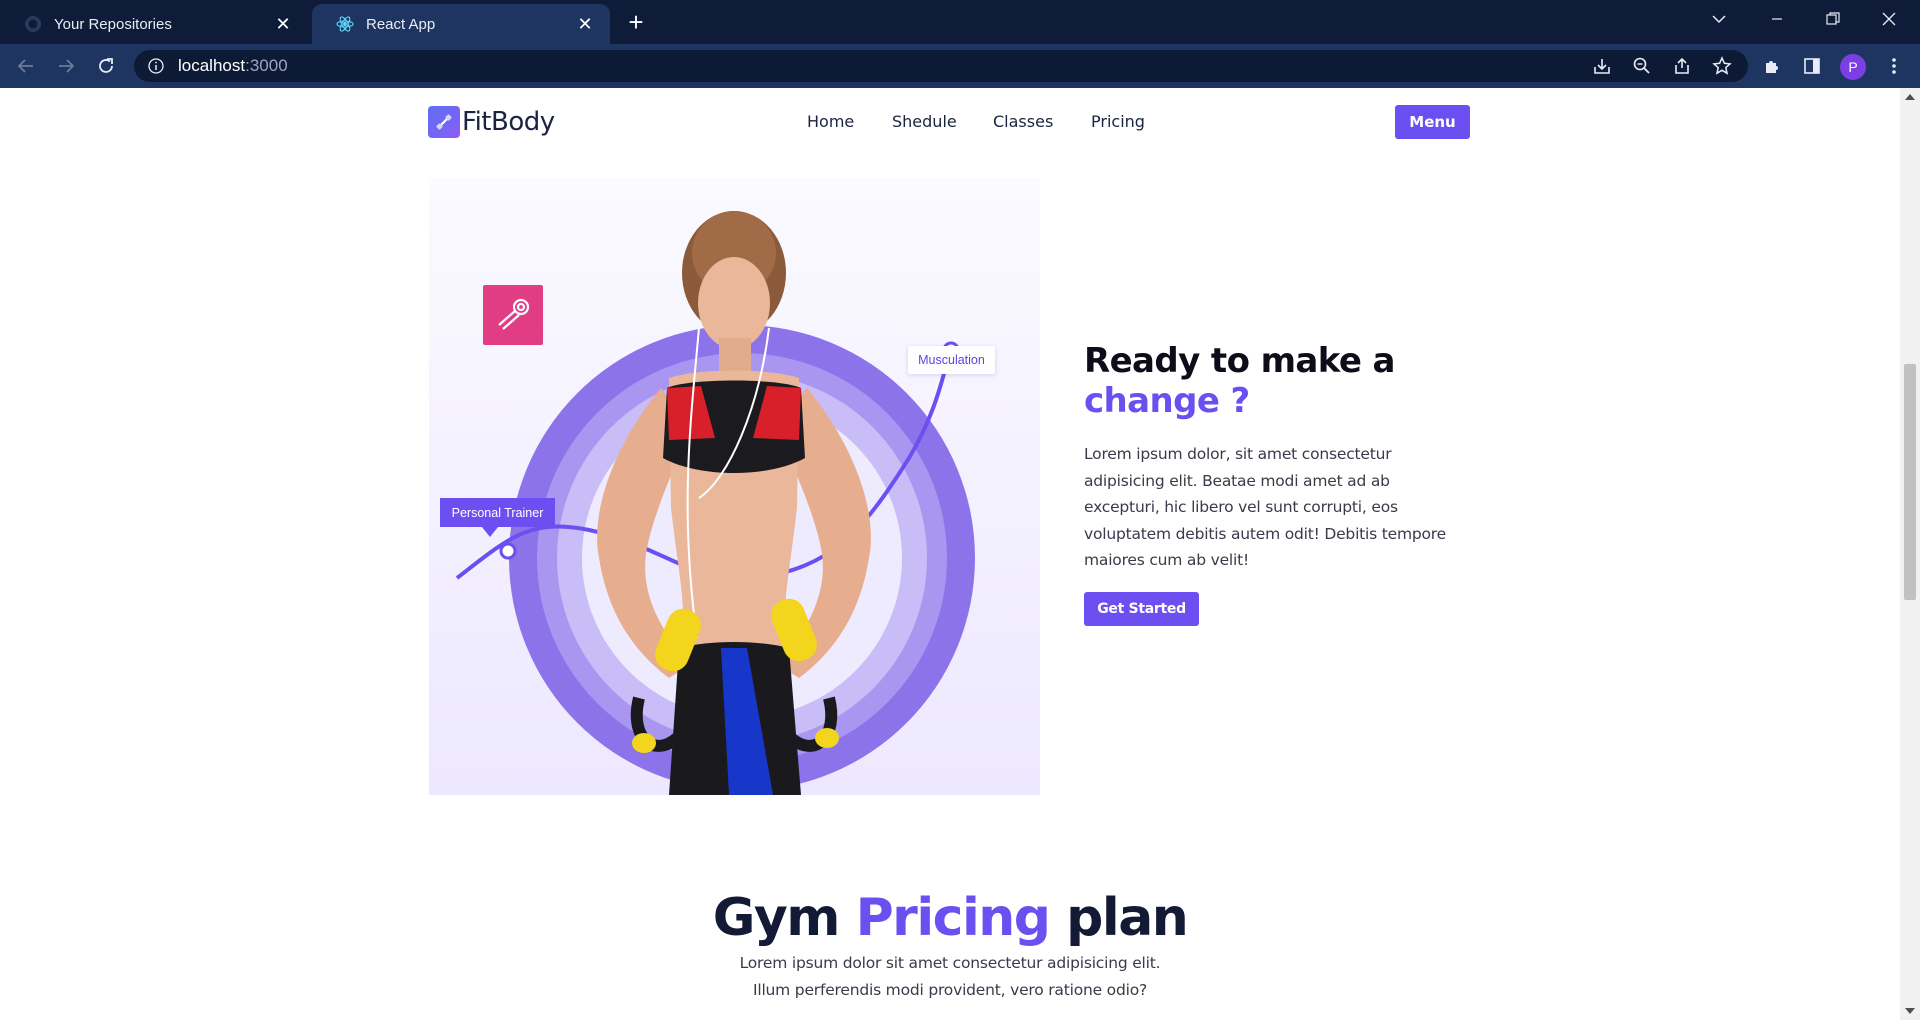 Image resolution: width=1920 pixels, height=1020 pixels. What do you see at coordinates (461, 24) in the screenshot?
I see `tab-react-app: React App ✕` at bounding box center [461, 24].